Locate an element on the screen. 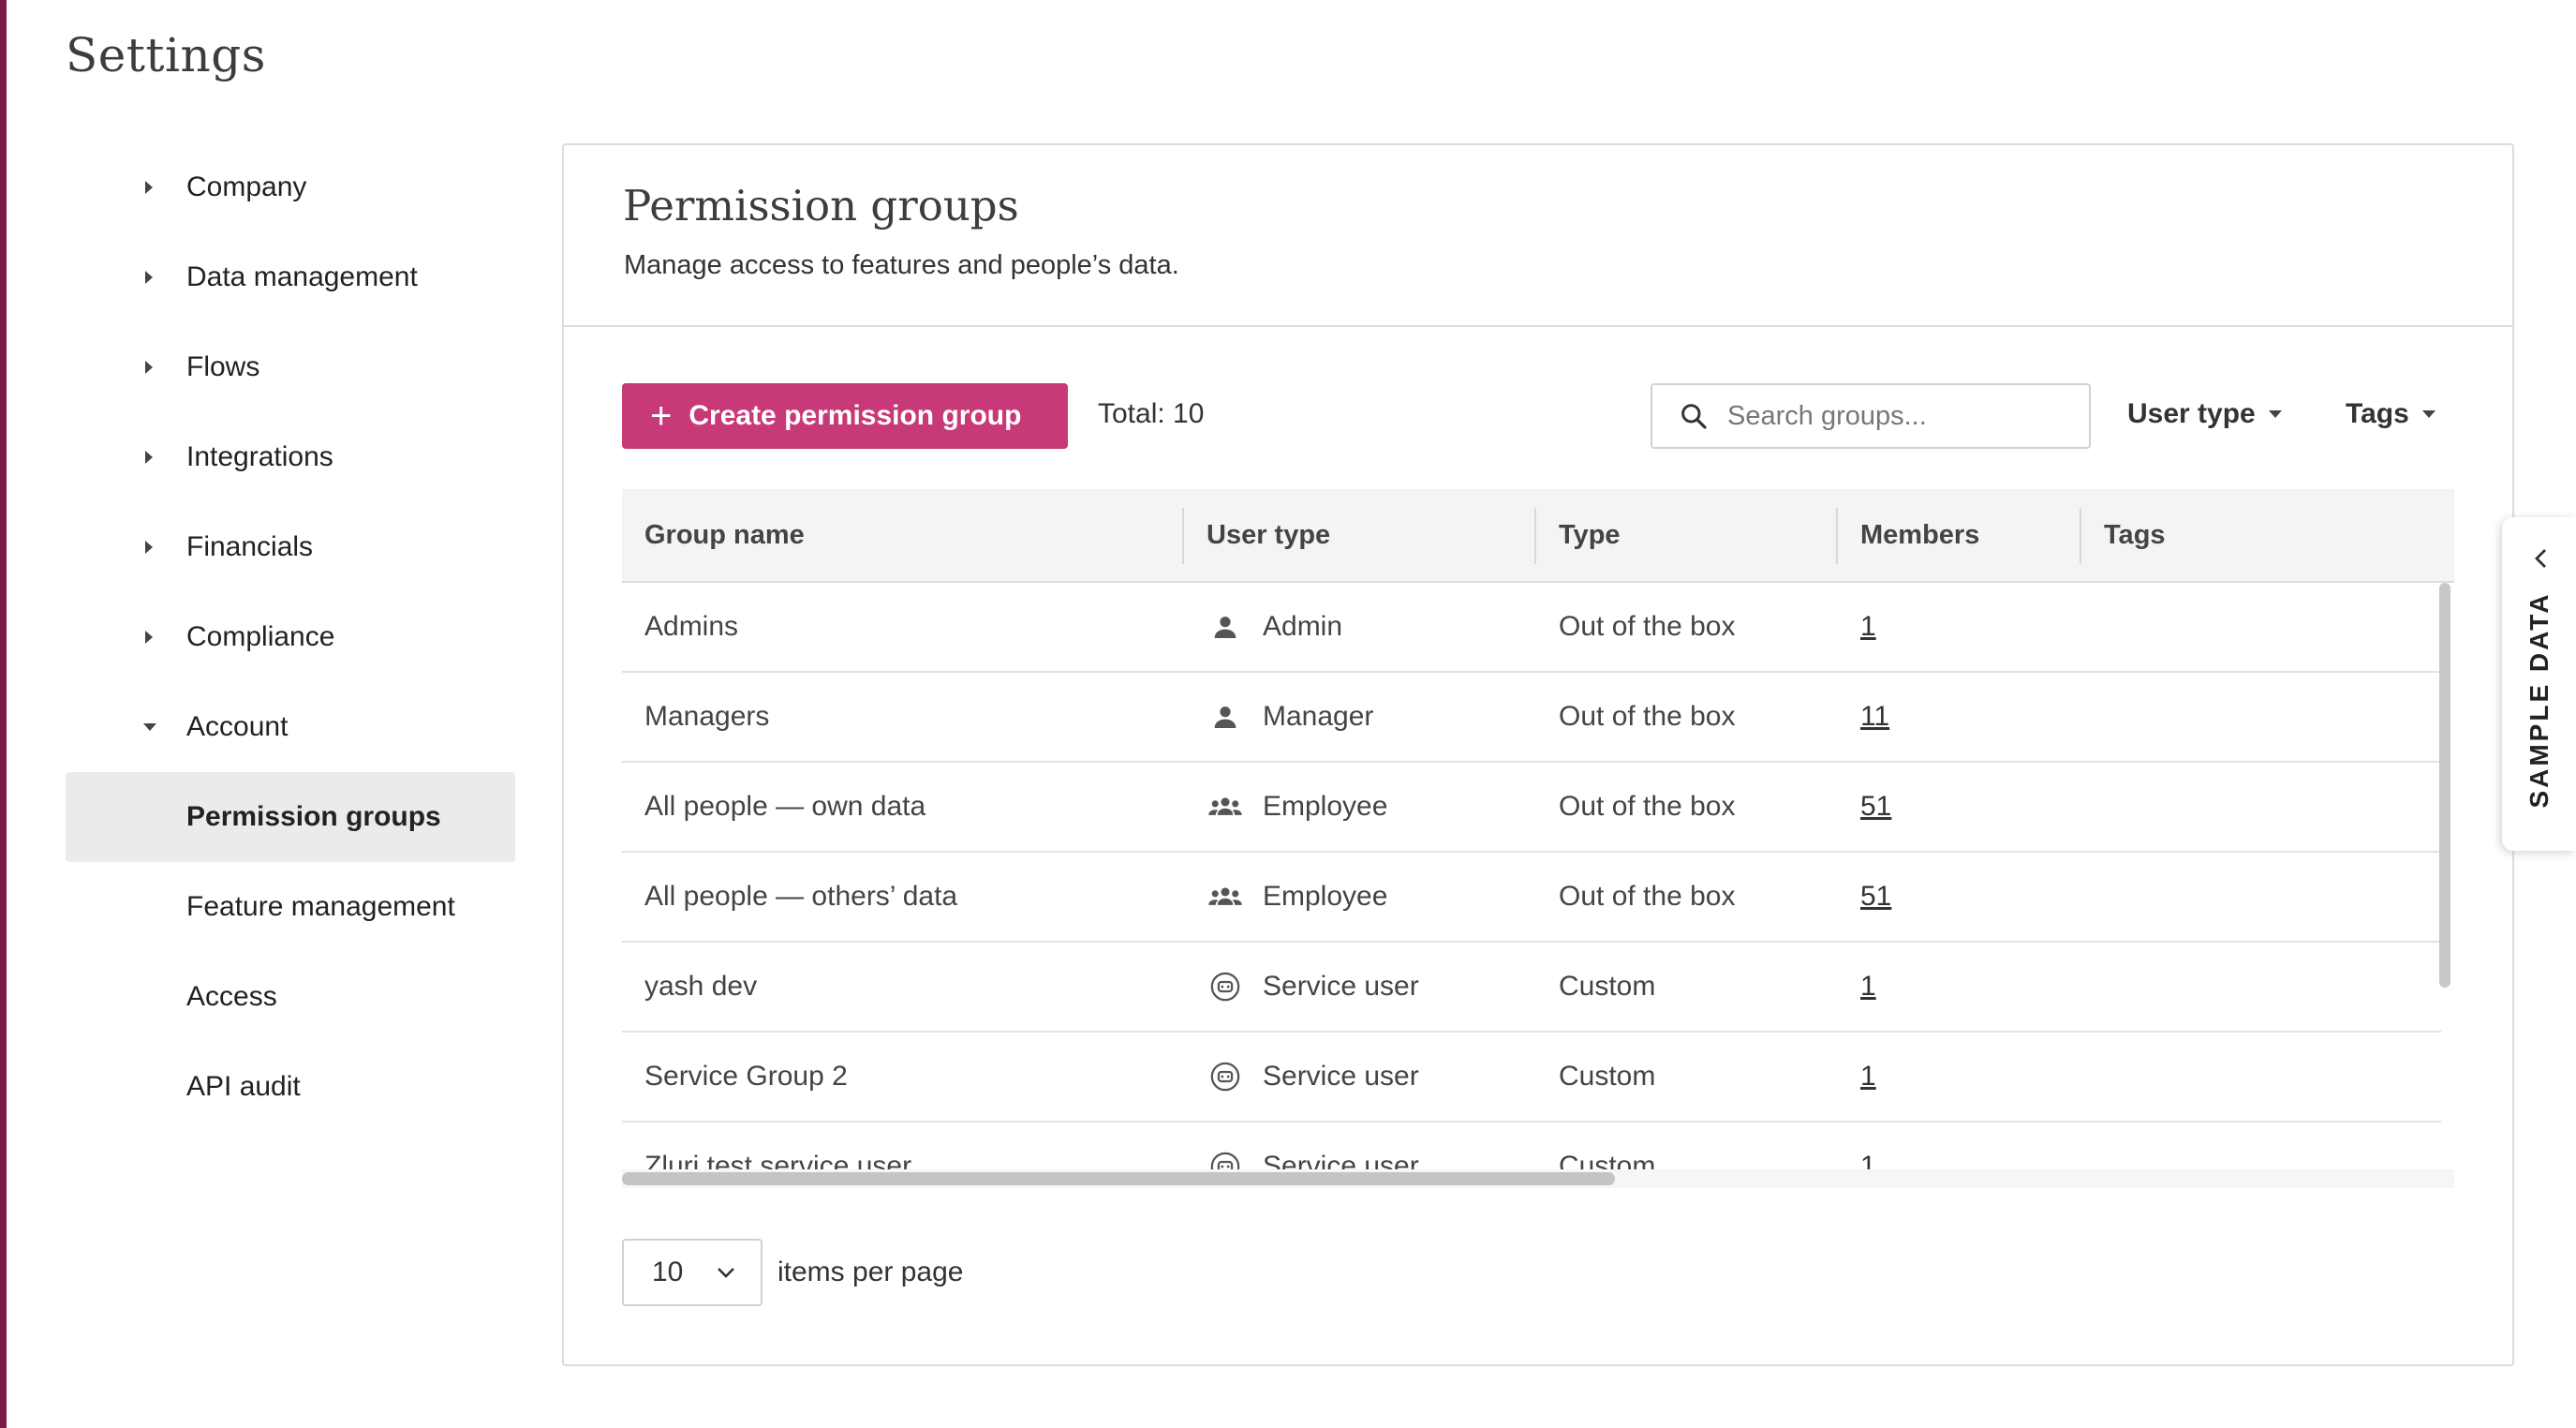 The image size is (2576, 1428). members-link: 11 is located at coordinates (1875, 717).